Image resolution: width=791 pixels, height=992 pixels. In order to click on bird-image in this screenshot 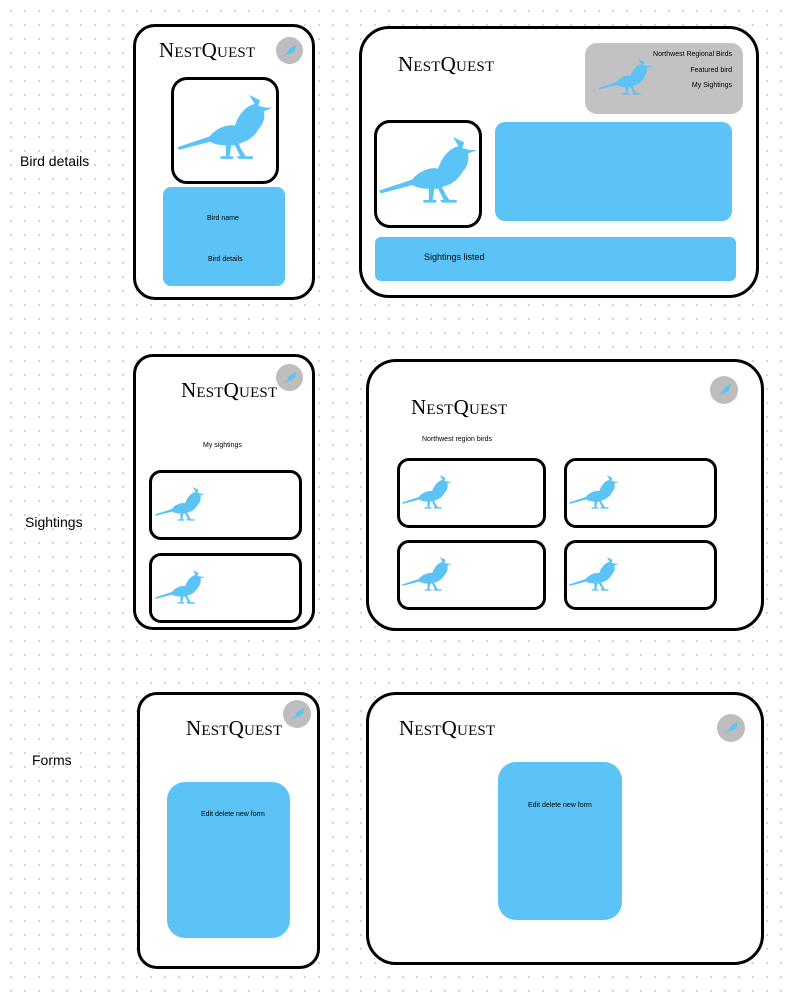, I will do `click(225, 130)`.